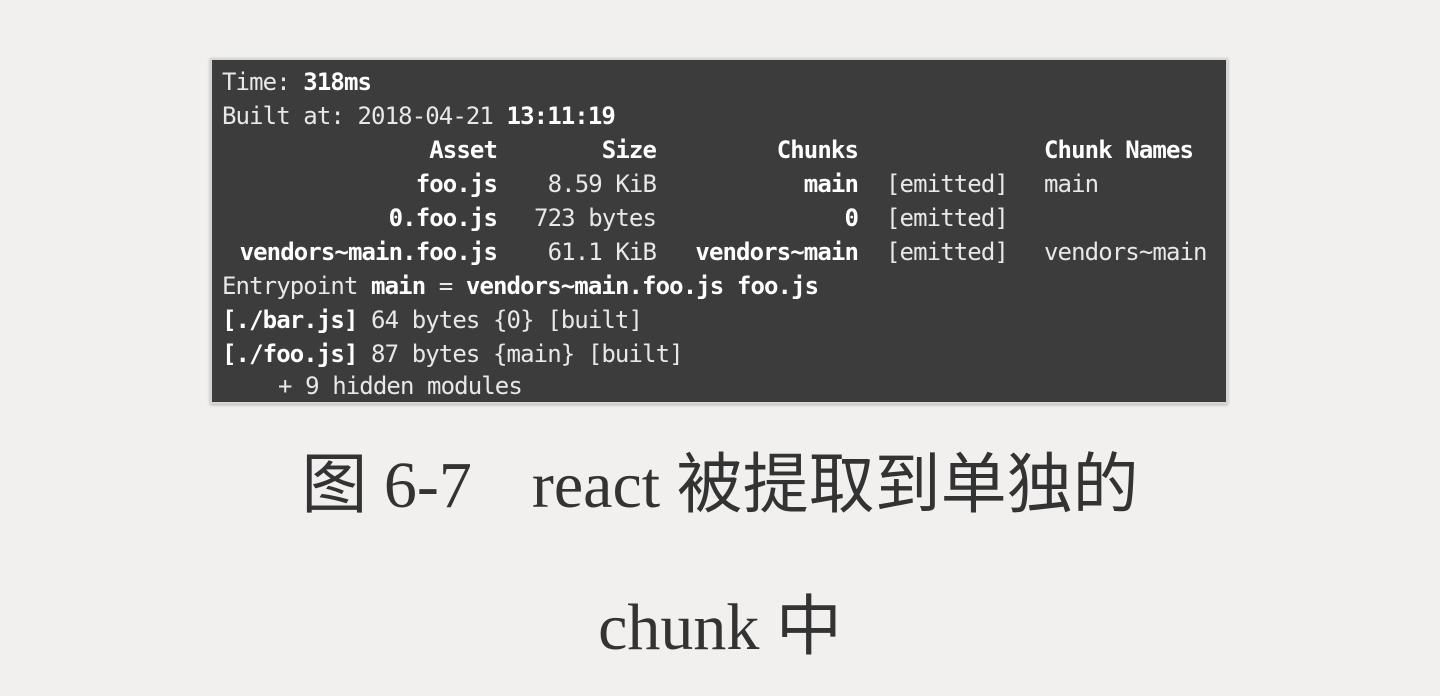 Image resolution: width=1440 pixels, height=696 pixels. Describe the element at coordinates (642, 286) in the screenshot. I see `entrypoint-files: vendors~main.foo.js foo.js` at that location.